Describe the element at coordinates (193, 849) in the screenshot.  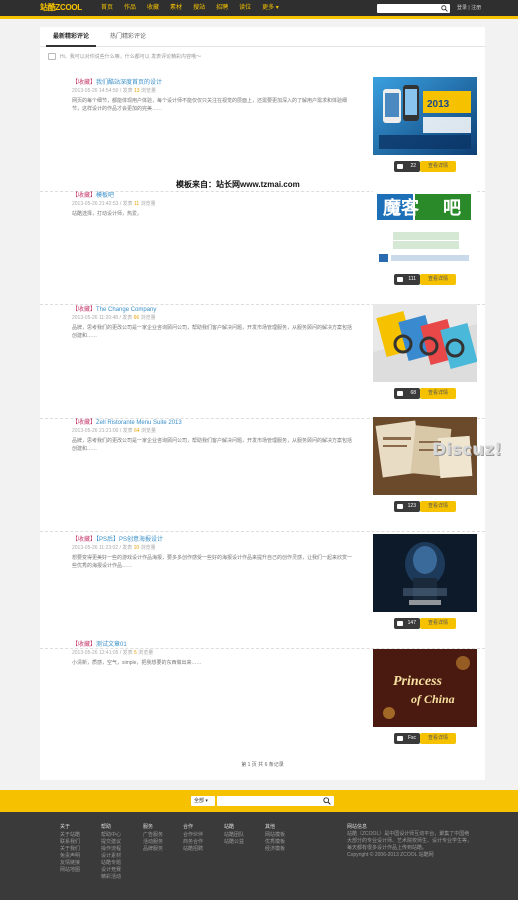
I see `footer-link: 站酷招聘` at that location.